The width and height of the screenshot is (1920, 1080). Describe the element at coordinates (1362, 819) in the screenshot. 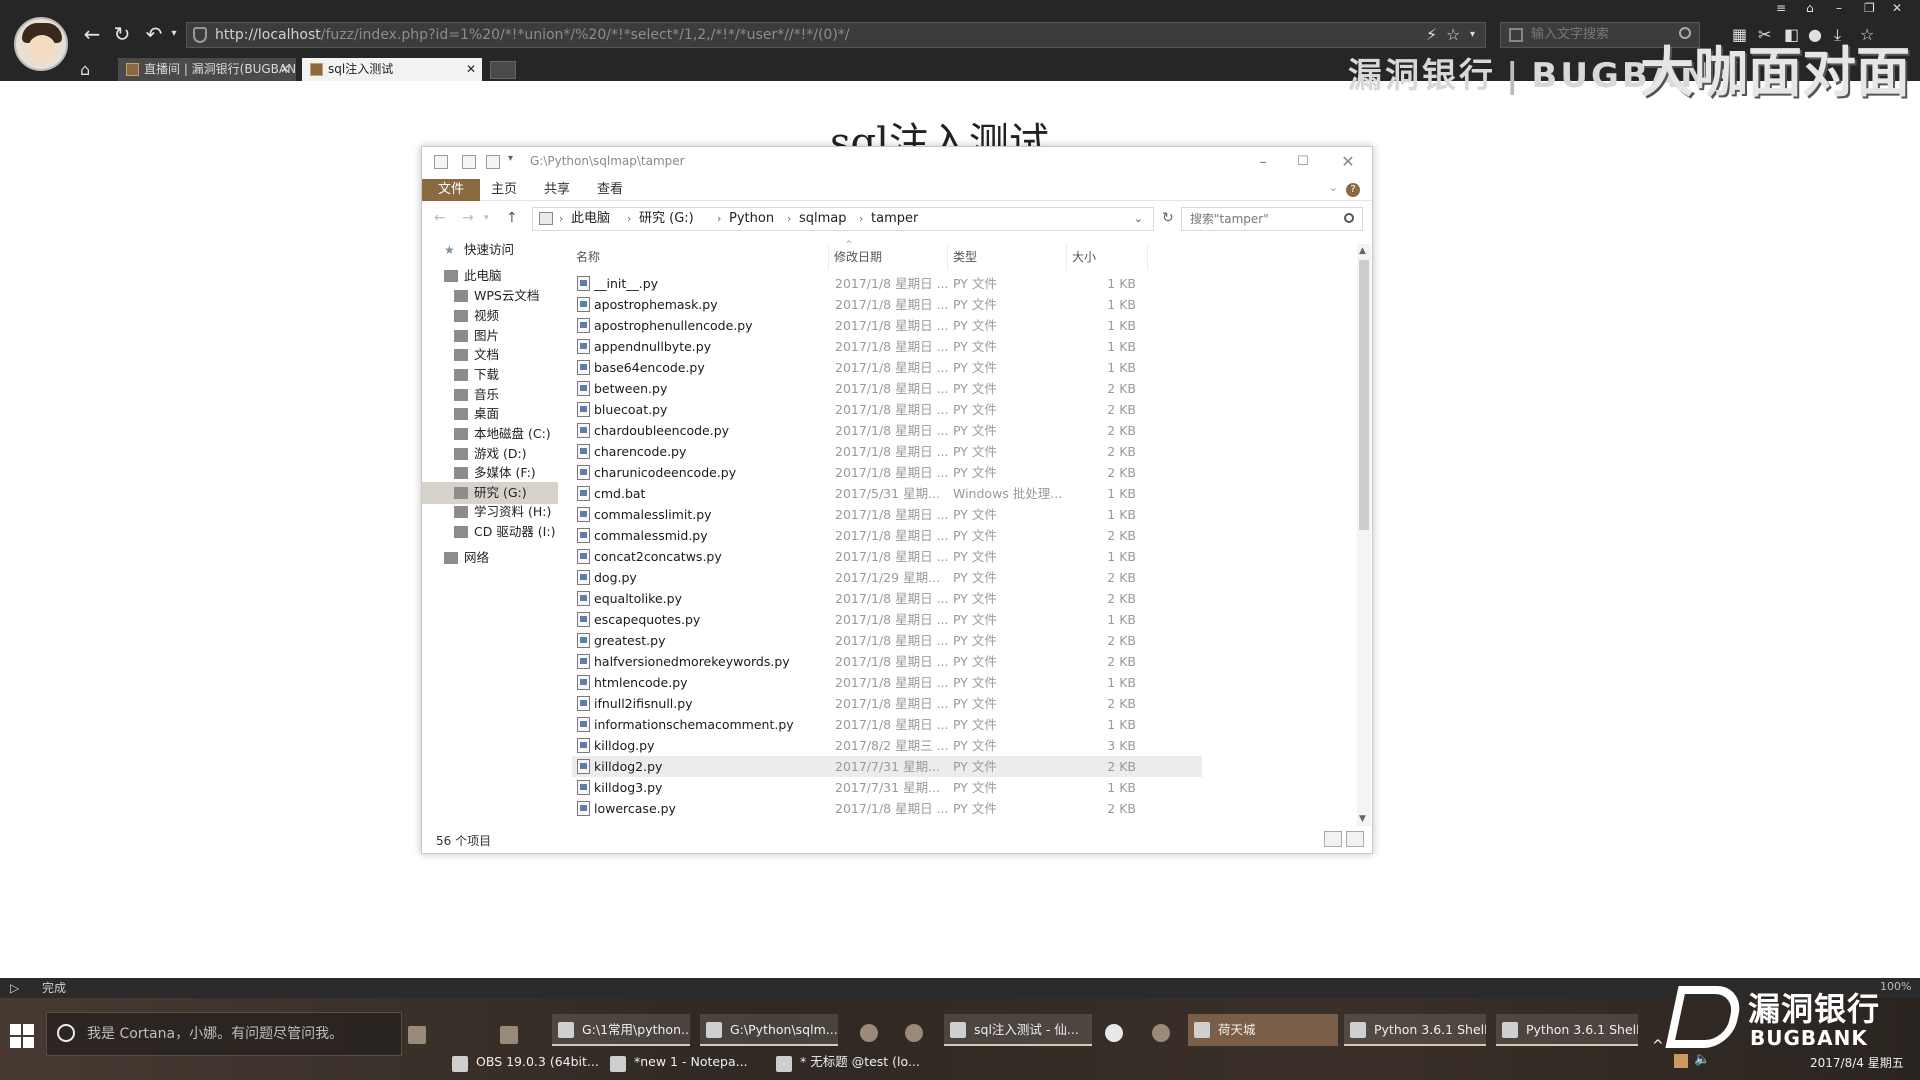

I see `scroll-down-icon: ▼` at that location.